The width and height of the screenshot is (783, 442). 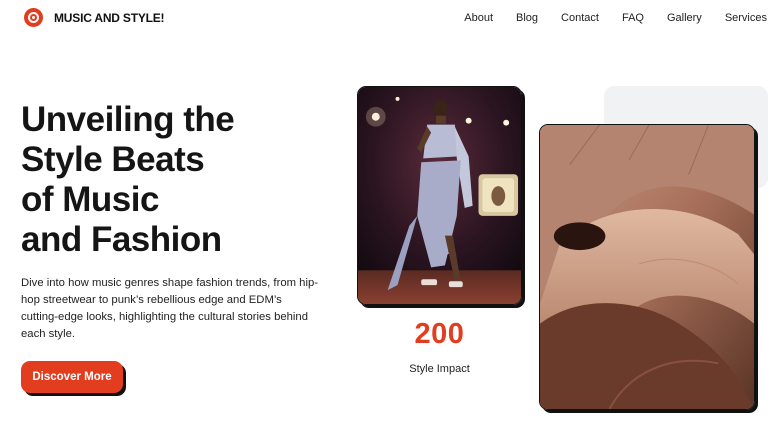 What do you see at coordinates (128, 119) in the screenshot?
I see `hero-title-line: Unveiling the` at bounding box center [128, 119].